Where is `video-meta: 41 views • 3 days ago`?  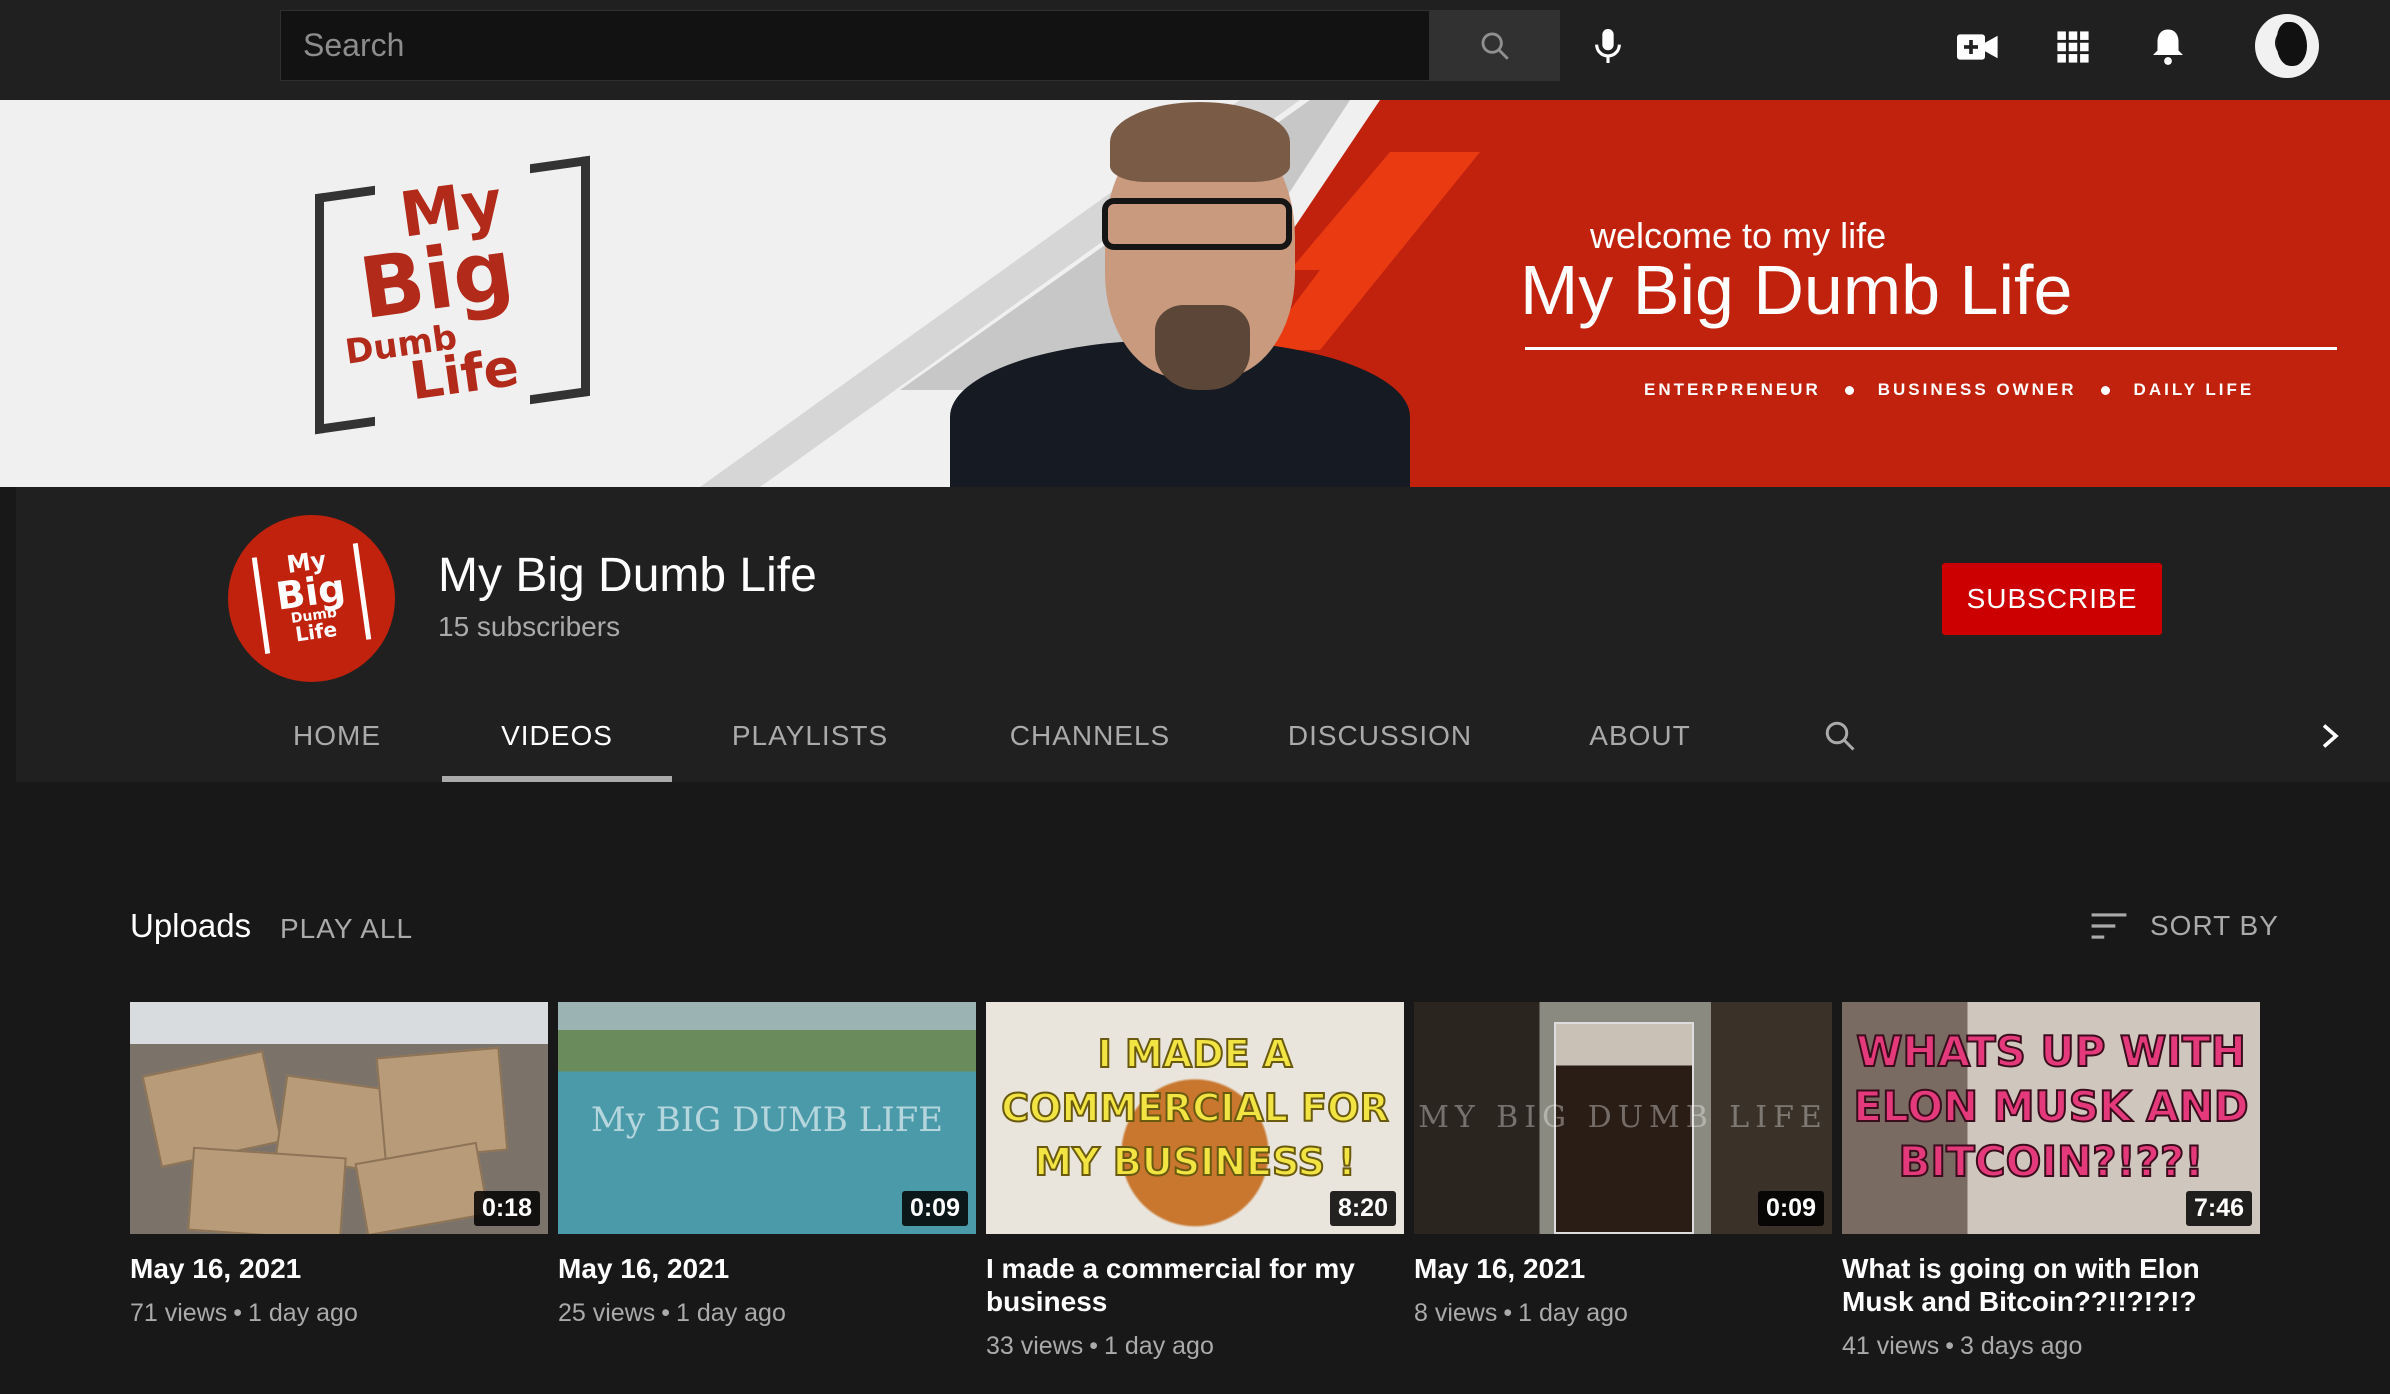 video-meta: 41 views • 3 days ago is located at coordinates (1962, 1346).